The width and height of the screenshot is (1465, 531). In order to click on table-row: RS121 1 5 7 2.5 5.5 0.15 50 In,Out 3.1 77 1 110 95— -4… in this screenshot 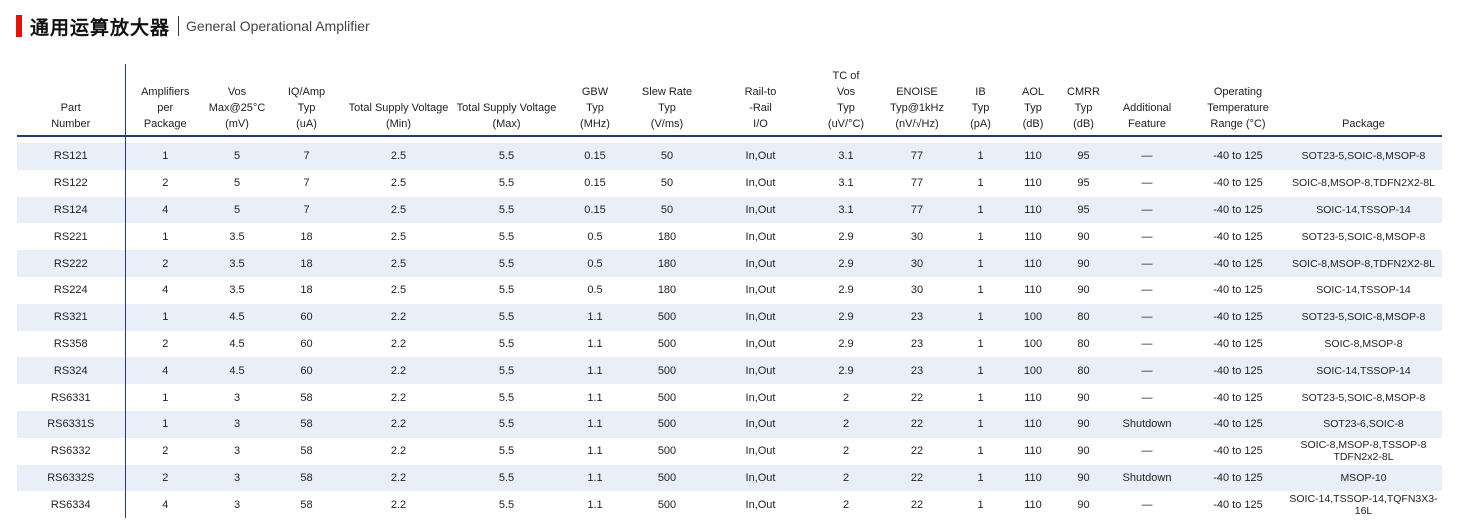, I will do `click(729, 156)`.